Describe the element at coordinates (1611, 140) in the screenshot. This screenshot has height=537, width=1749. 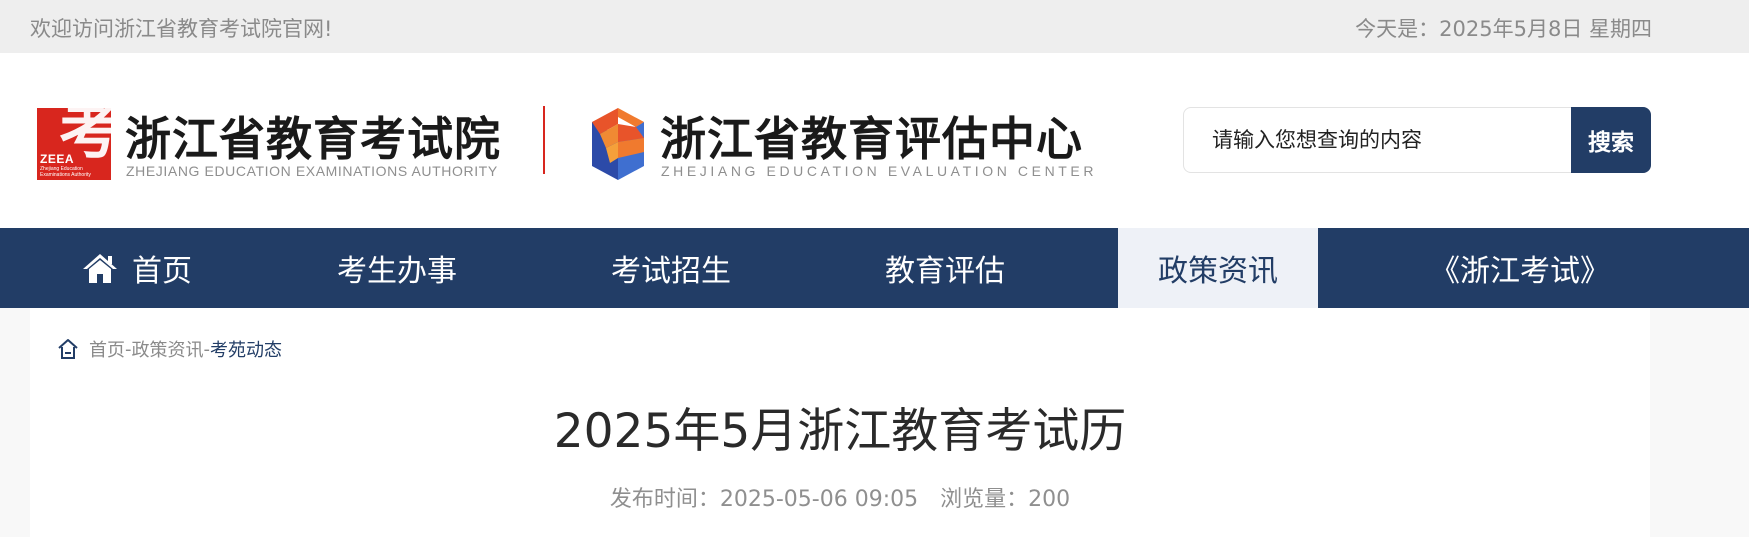
I see `search-button: 搜索` at that location.